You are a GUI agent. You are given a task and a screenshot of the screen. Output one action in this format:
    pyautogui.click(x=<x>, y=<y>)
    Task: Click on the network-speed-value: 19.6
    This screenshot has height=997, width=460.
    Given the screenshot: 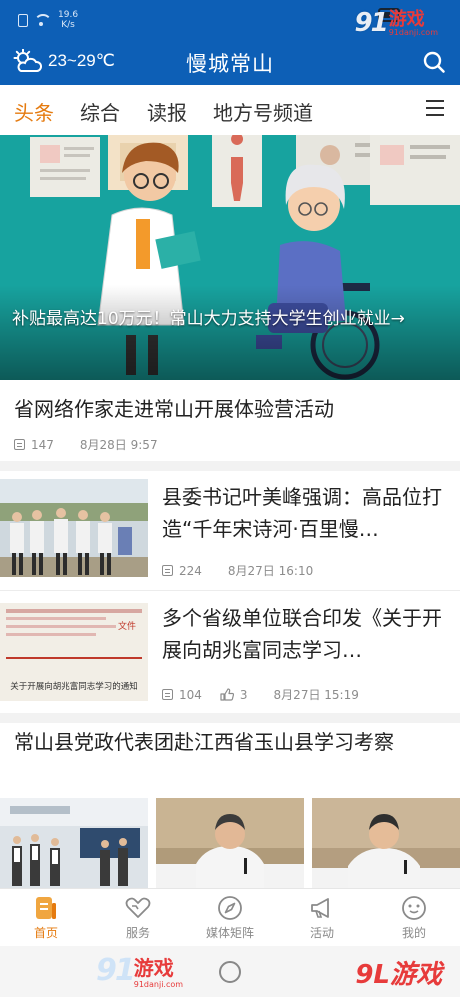 What is the action you would take?
    pyautogui.click(x=68, y=15)
    